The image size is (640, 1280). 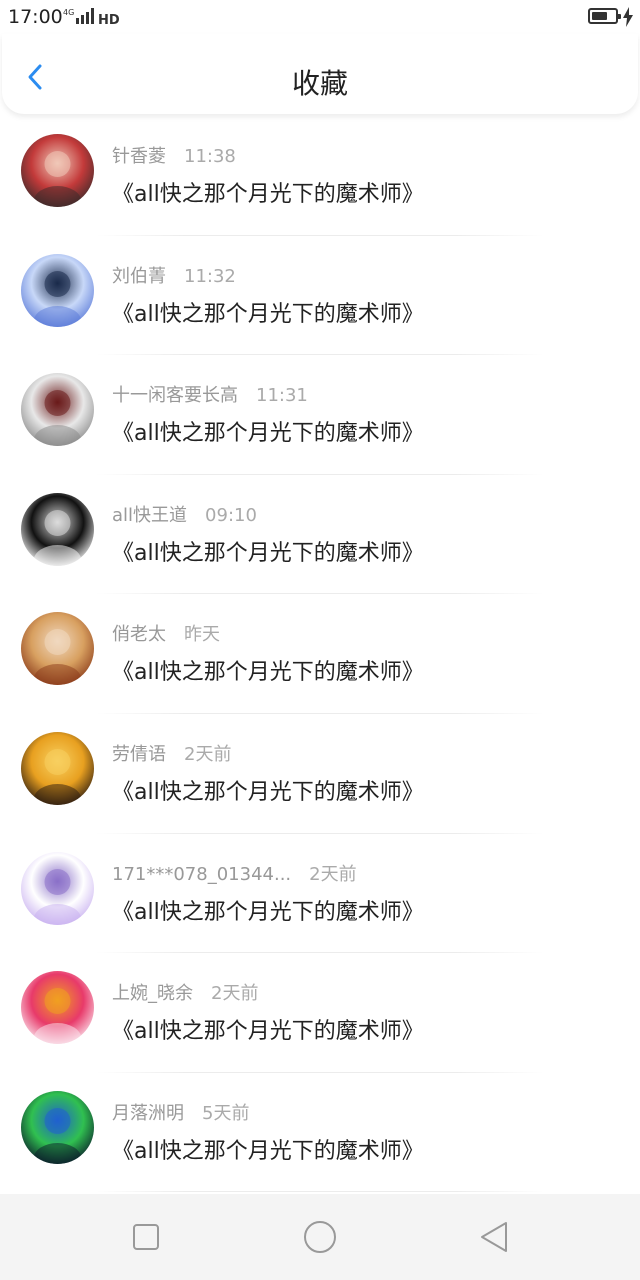 What do you see at coordinates (148, 1113) in the screenshot?
I see `username: 月落洲明` at bounding box center [148, 1113].